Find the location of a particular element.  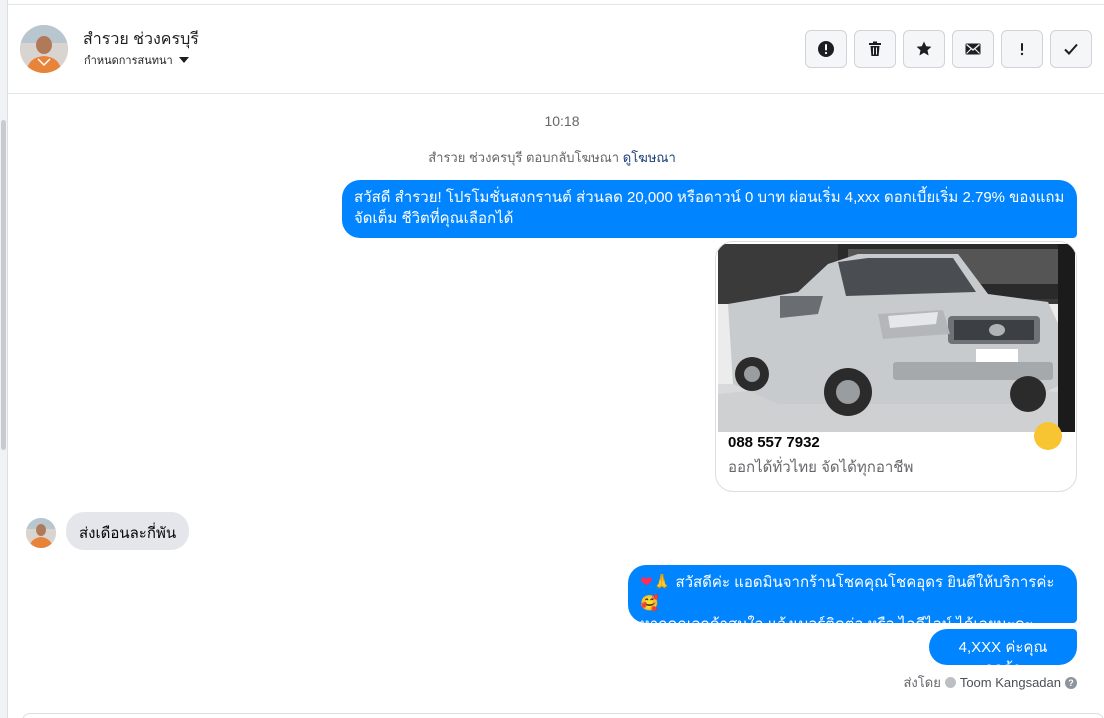

ad-card-phone: 088 557 7932 is located at coordinates (774, 442).